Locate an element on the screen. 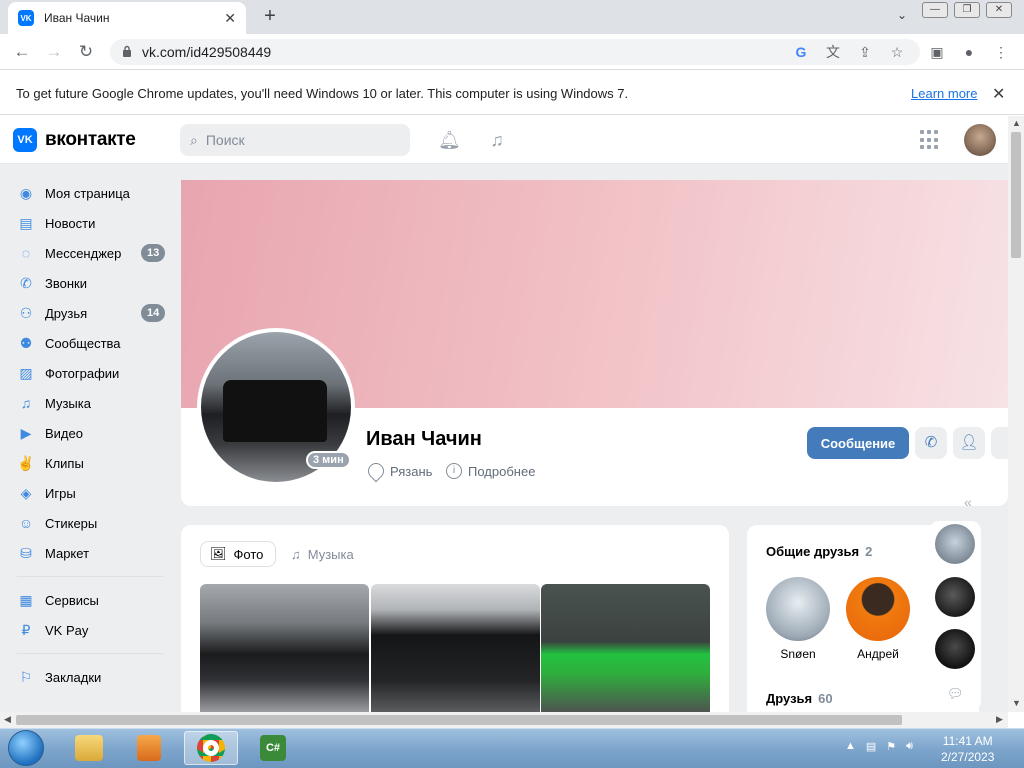  taskbar-csharp: C# is located at coordinates (273, 748).